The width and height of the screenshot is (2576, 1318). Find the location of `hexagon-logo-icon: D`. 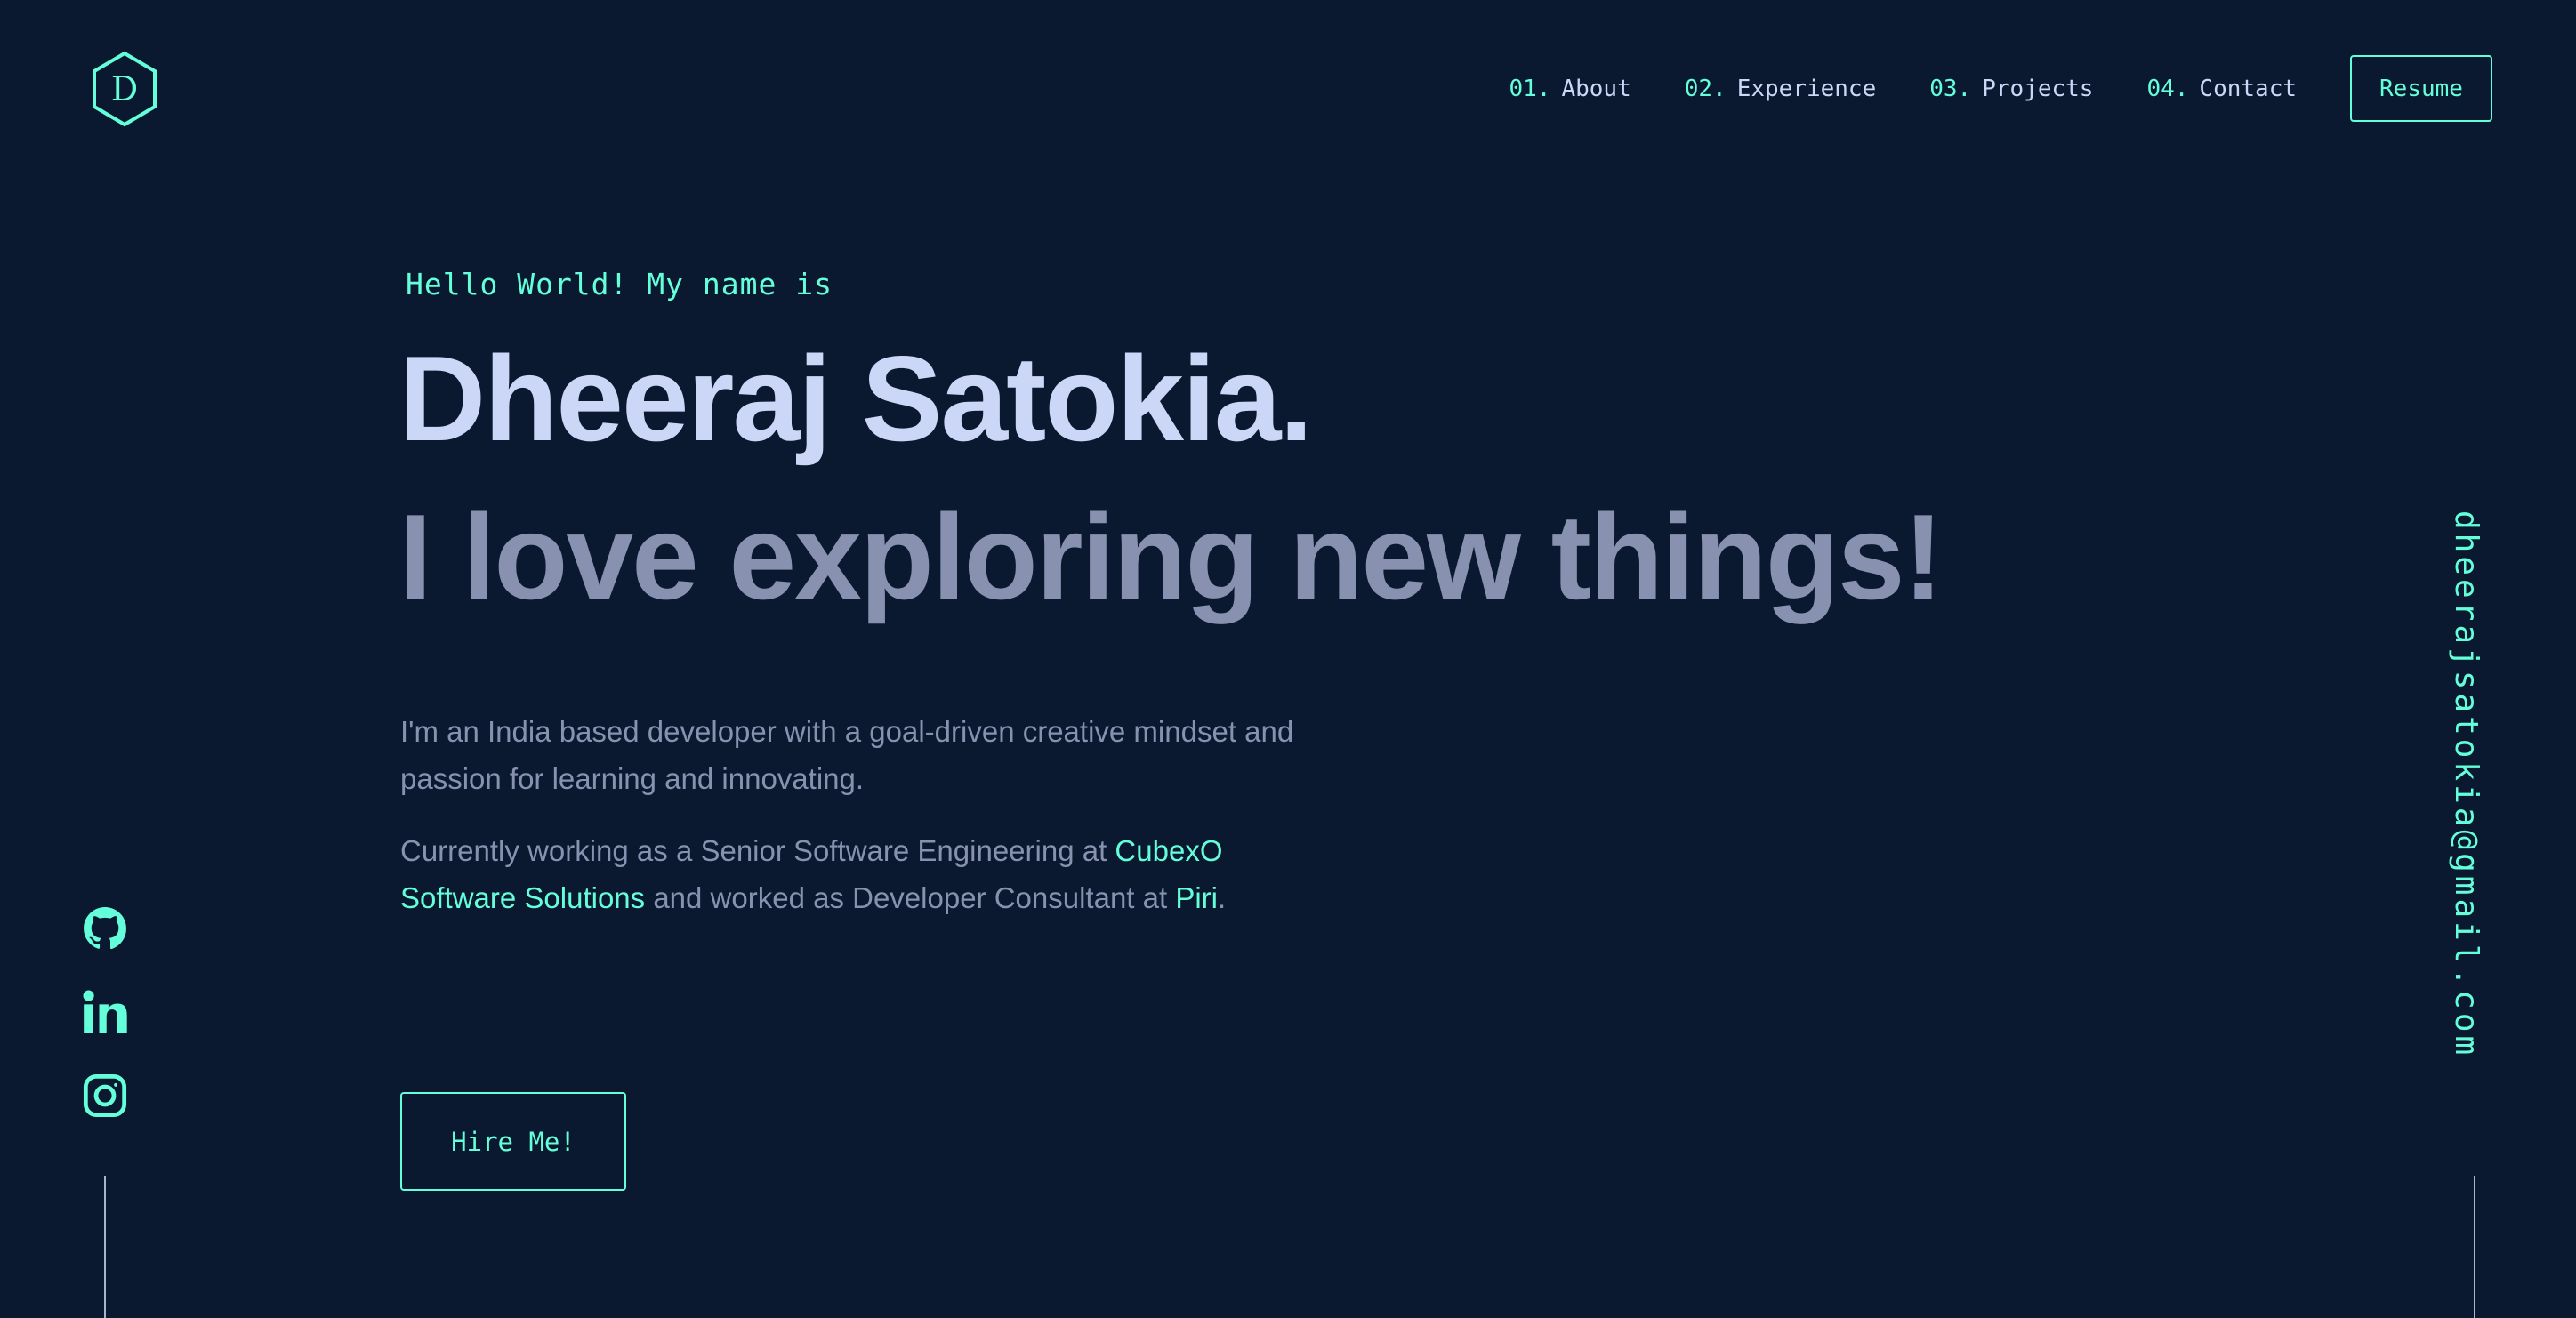

hexagon-logo-icon: D is located at coordinates (125, 89).